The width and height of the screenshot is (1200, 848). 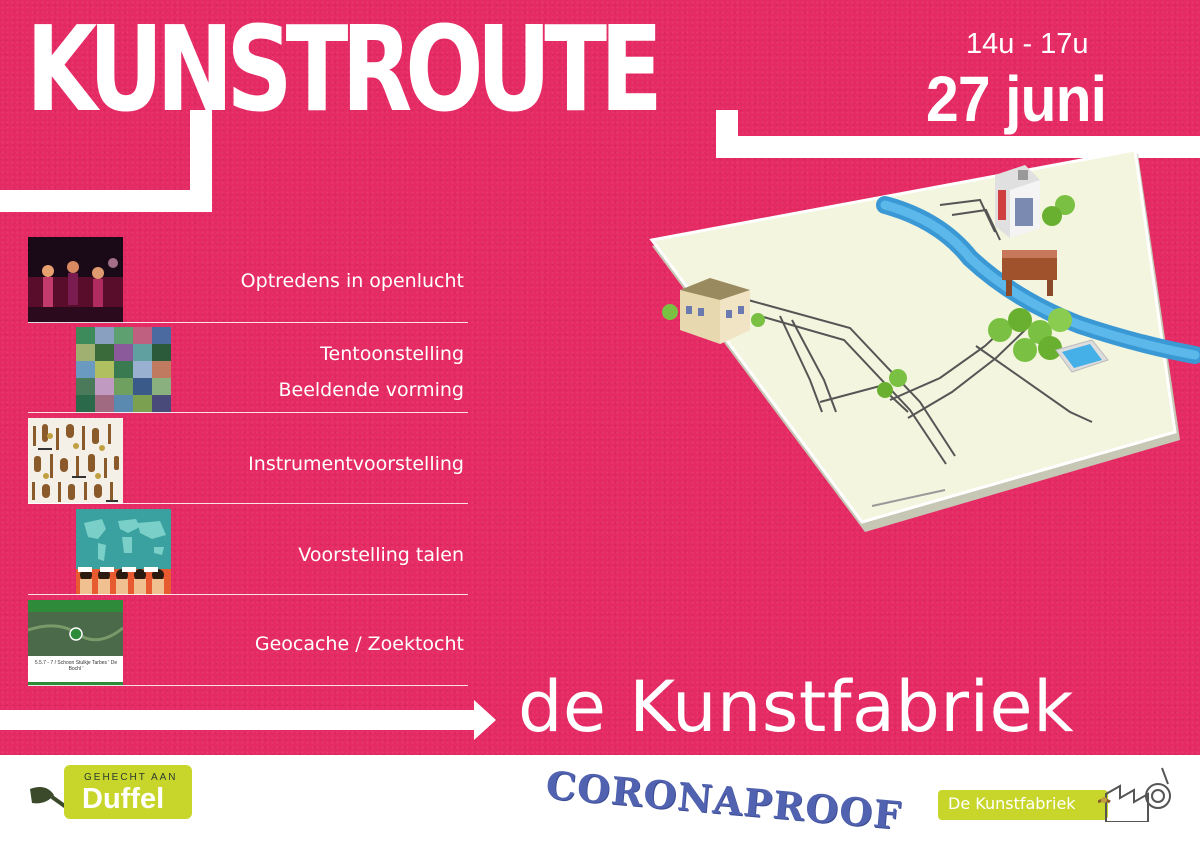 I want to click on activity-item: Optredens in openlucht, so click(x=248, y=280).